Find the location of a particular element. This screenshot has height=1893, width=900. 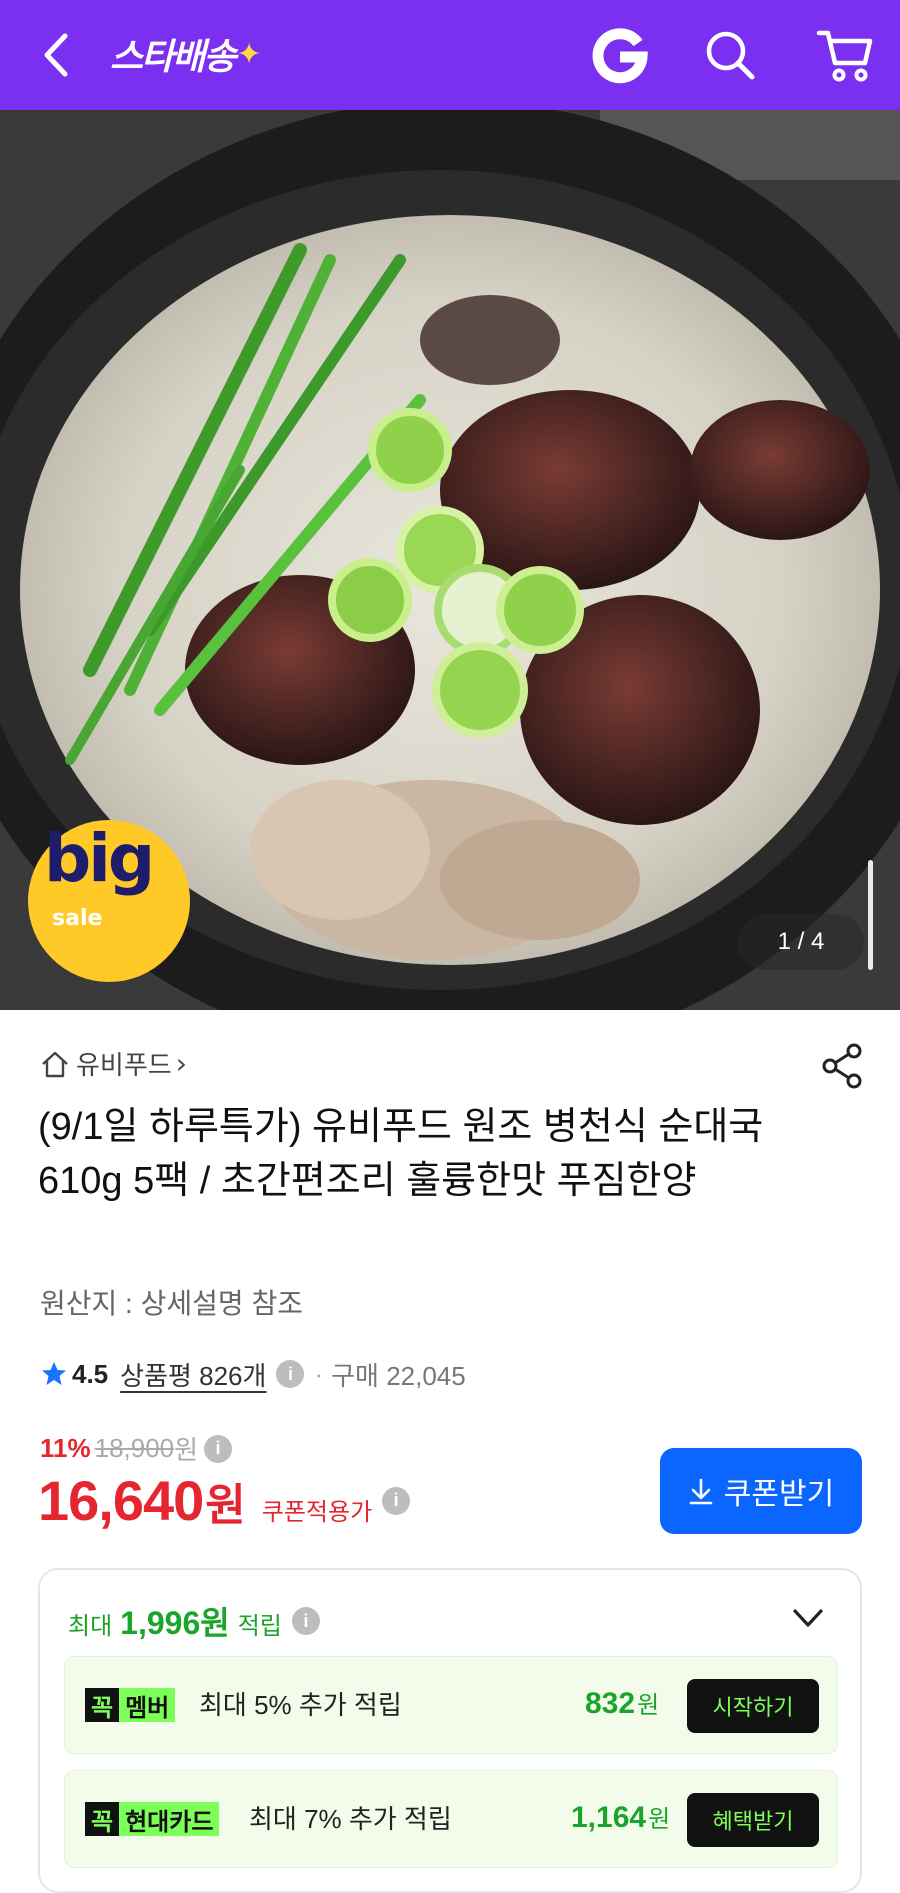

rating-row: 4.5 상품평 826개 i · 구매 22,045 is located at coordinates (253, 1374).